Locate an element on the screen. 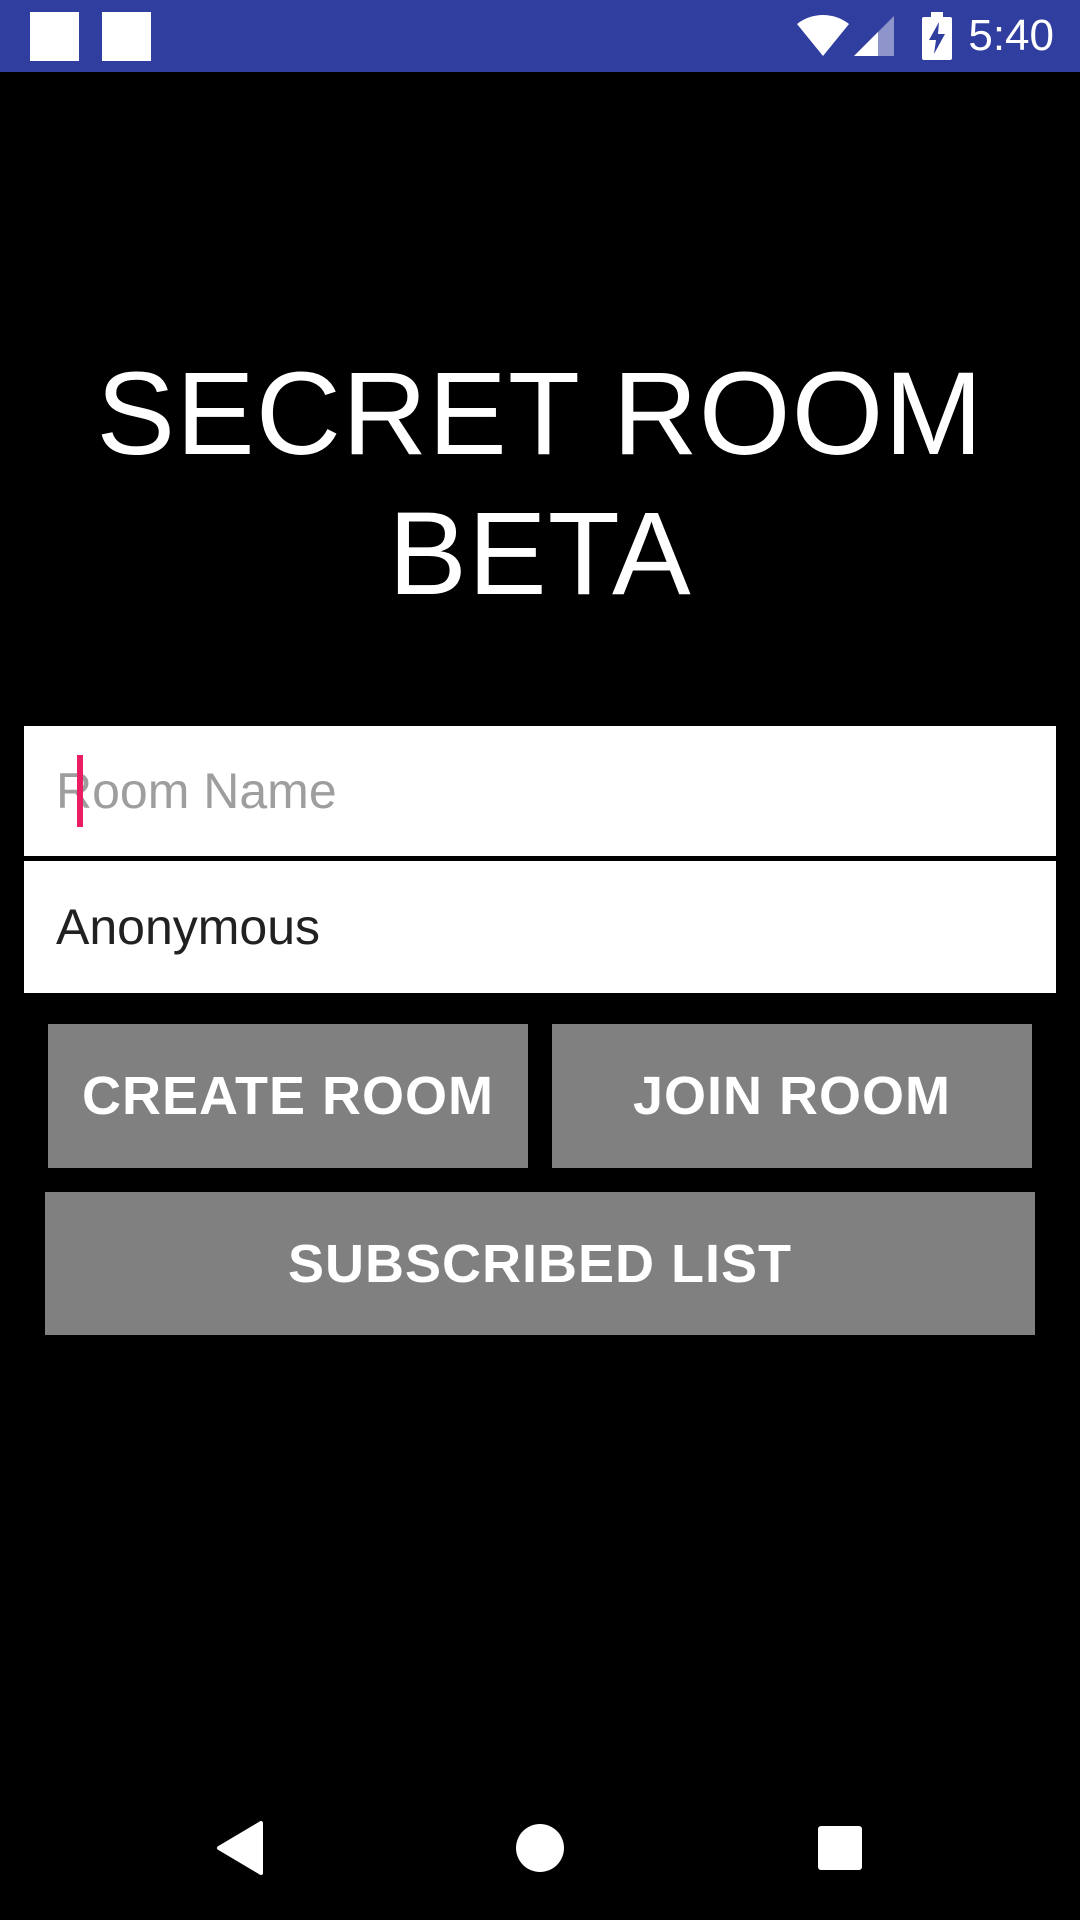  user-name-field is located at coordinates (540, 927).